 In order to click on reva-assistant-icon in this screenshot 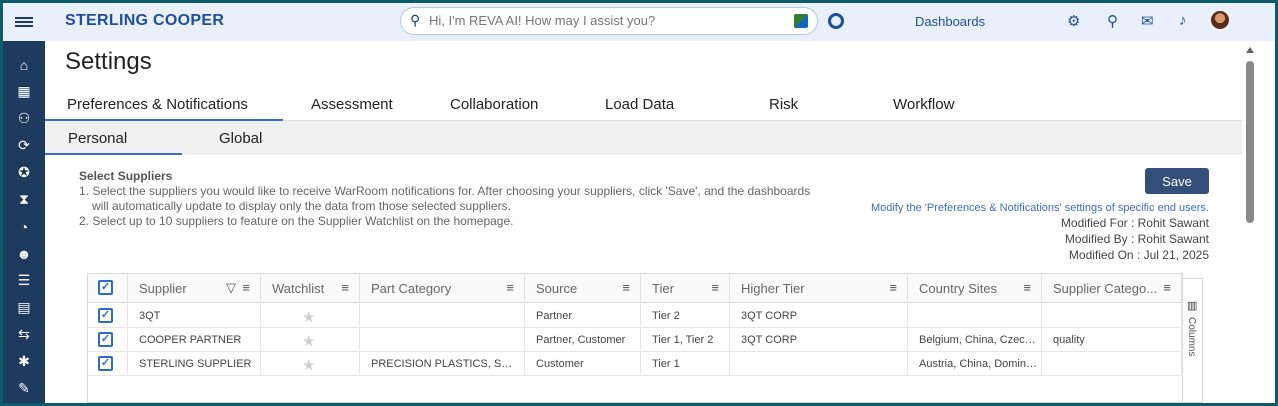, I will do `click(836, 21)`.